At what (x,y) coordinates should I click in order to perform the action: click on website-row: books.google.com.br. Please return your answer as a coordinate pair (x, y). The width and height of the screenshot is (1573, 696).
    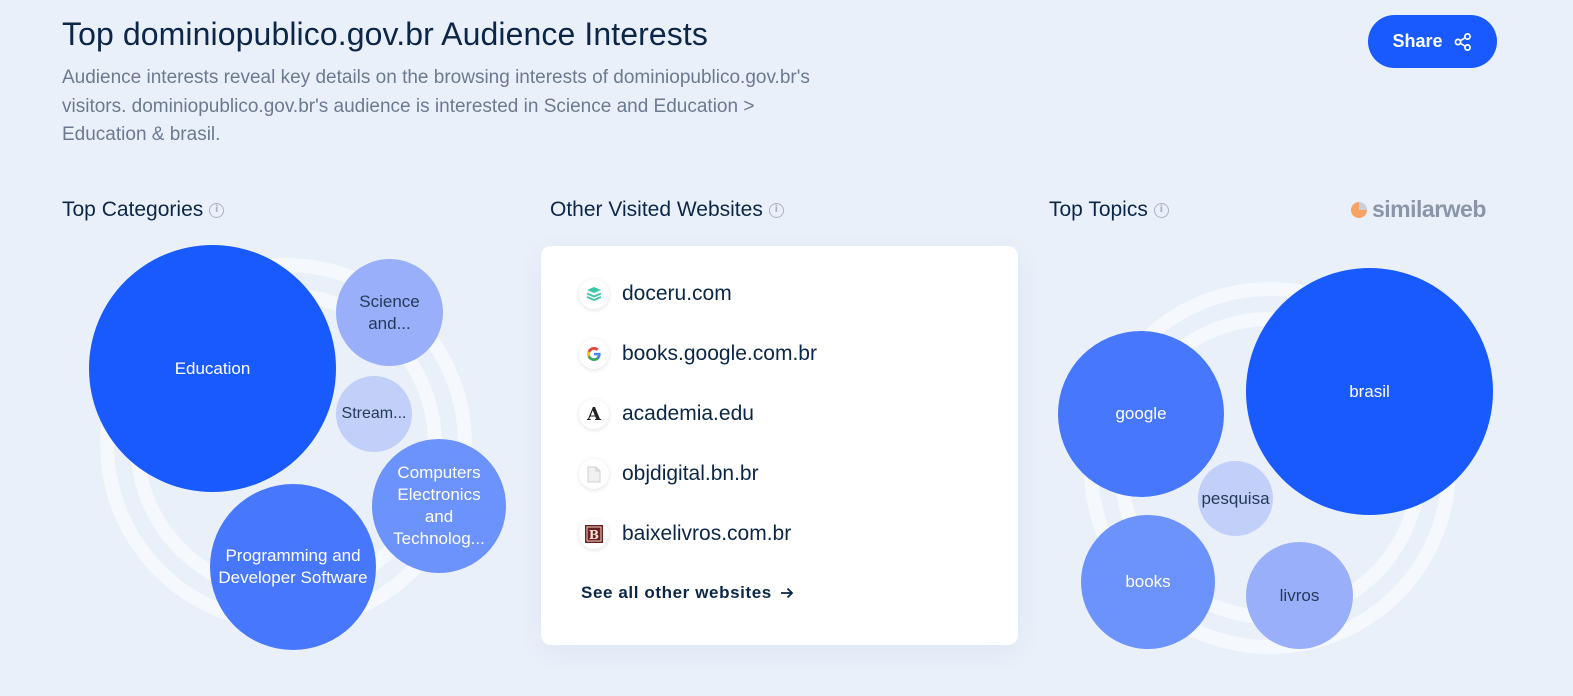
    Looking at the image, I should click on (698, 354).